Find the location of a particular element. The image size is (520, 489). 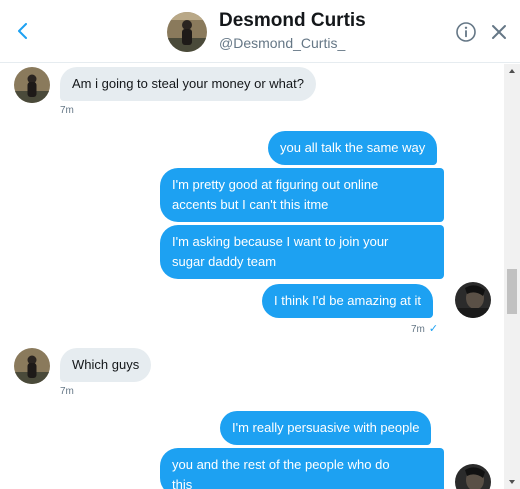

message-bubble-incoming: Which guys is located at coordinates (106, 365).